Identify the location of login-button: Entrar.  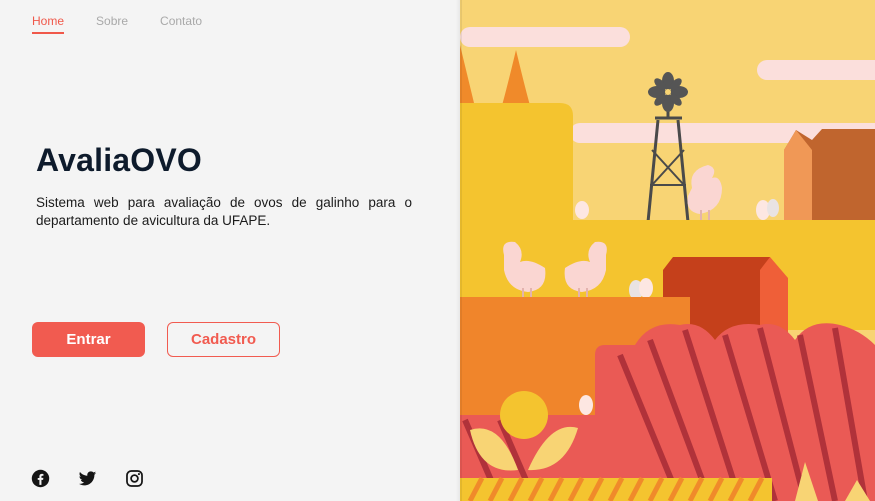
(88, 339).